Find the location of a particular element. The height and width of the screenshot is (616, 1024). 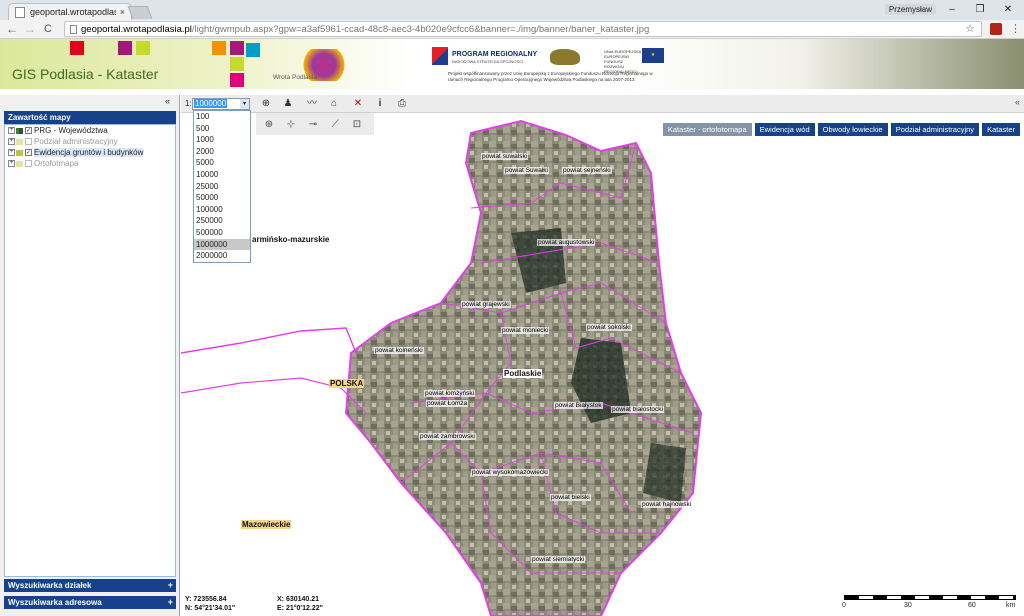

reload-icon: C is located at coordinates (48, 29).